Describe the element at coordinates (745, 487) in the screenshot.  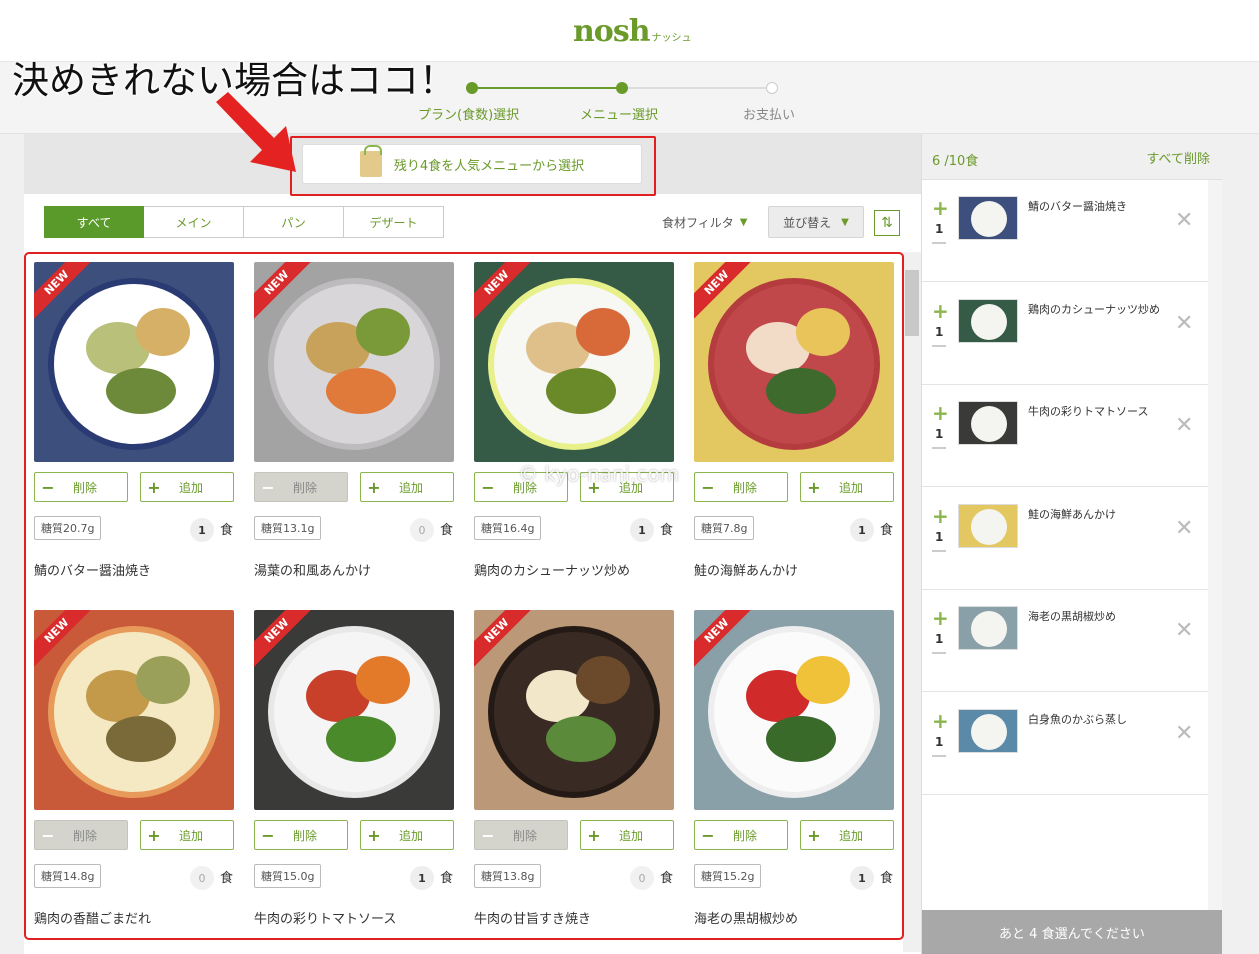
I see `remove-label: 削除` at that location.